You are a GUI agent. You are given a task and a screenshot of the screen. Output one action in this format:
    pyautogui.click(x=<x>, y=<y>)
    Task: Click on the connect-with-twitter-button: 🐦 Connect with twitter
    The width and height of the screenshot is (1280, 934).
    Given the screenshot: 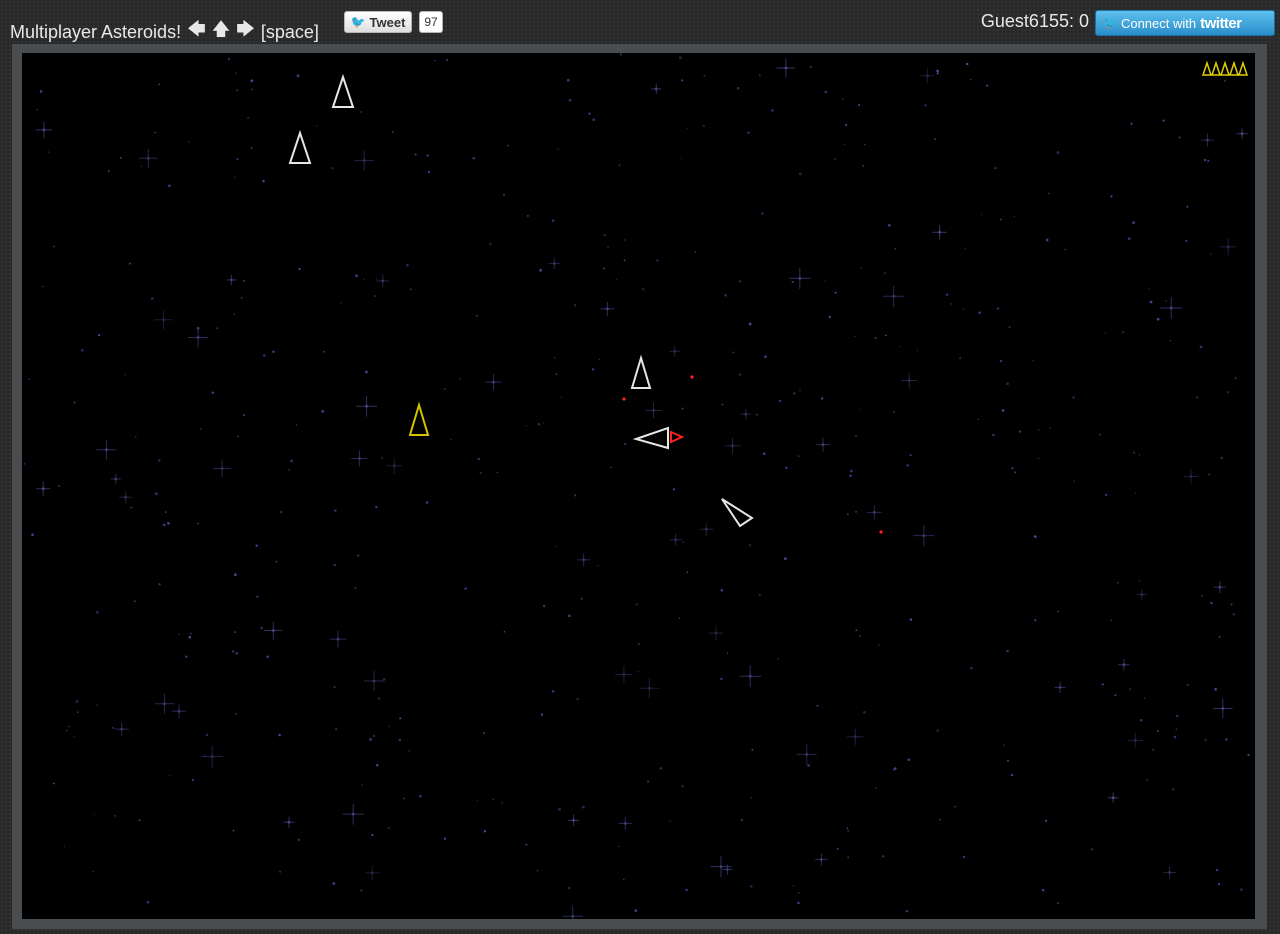 What is the action you would take?
    pyautogui.click(x=1185, y=23)
    